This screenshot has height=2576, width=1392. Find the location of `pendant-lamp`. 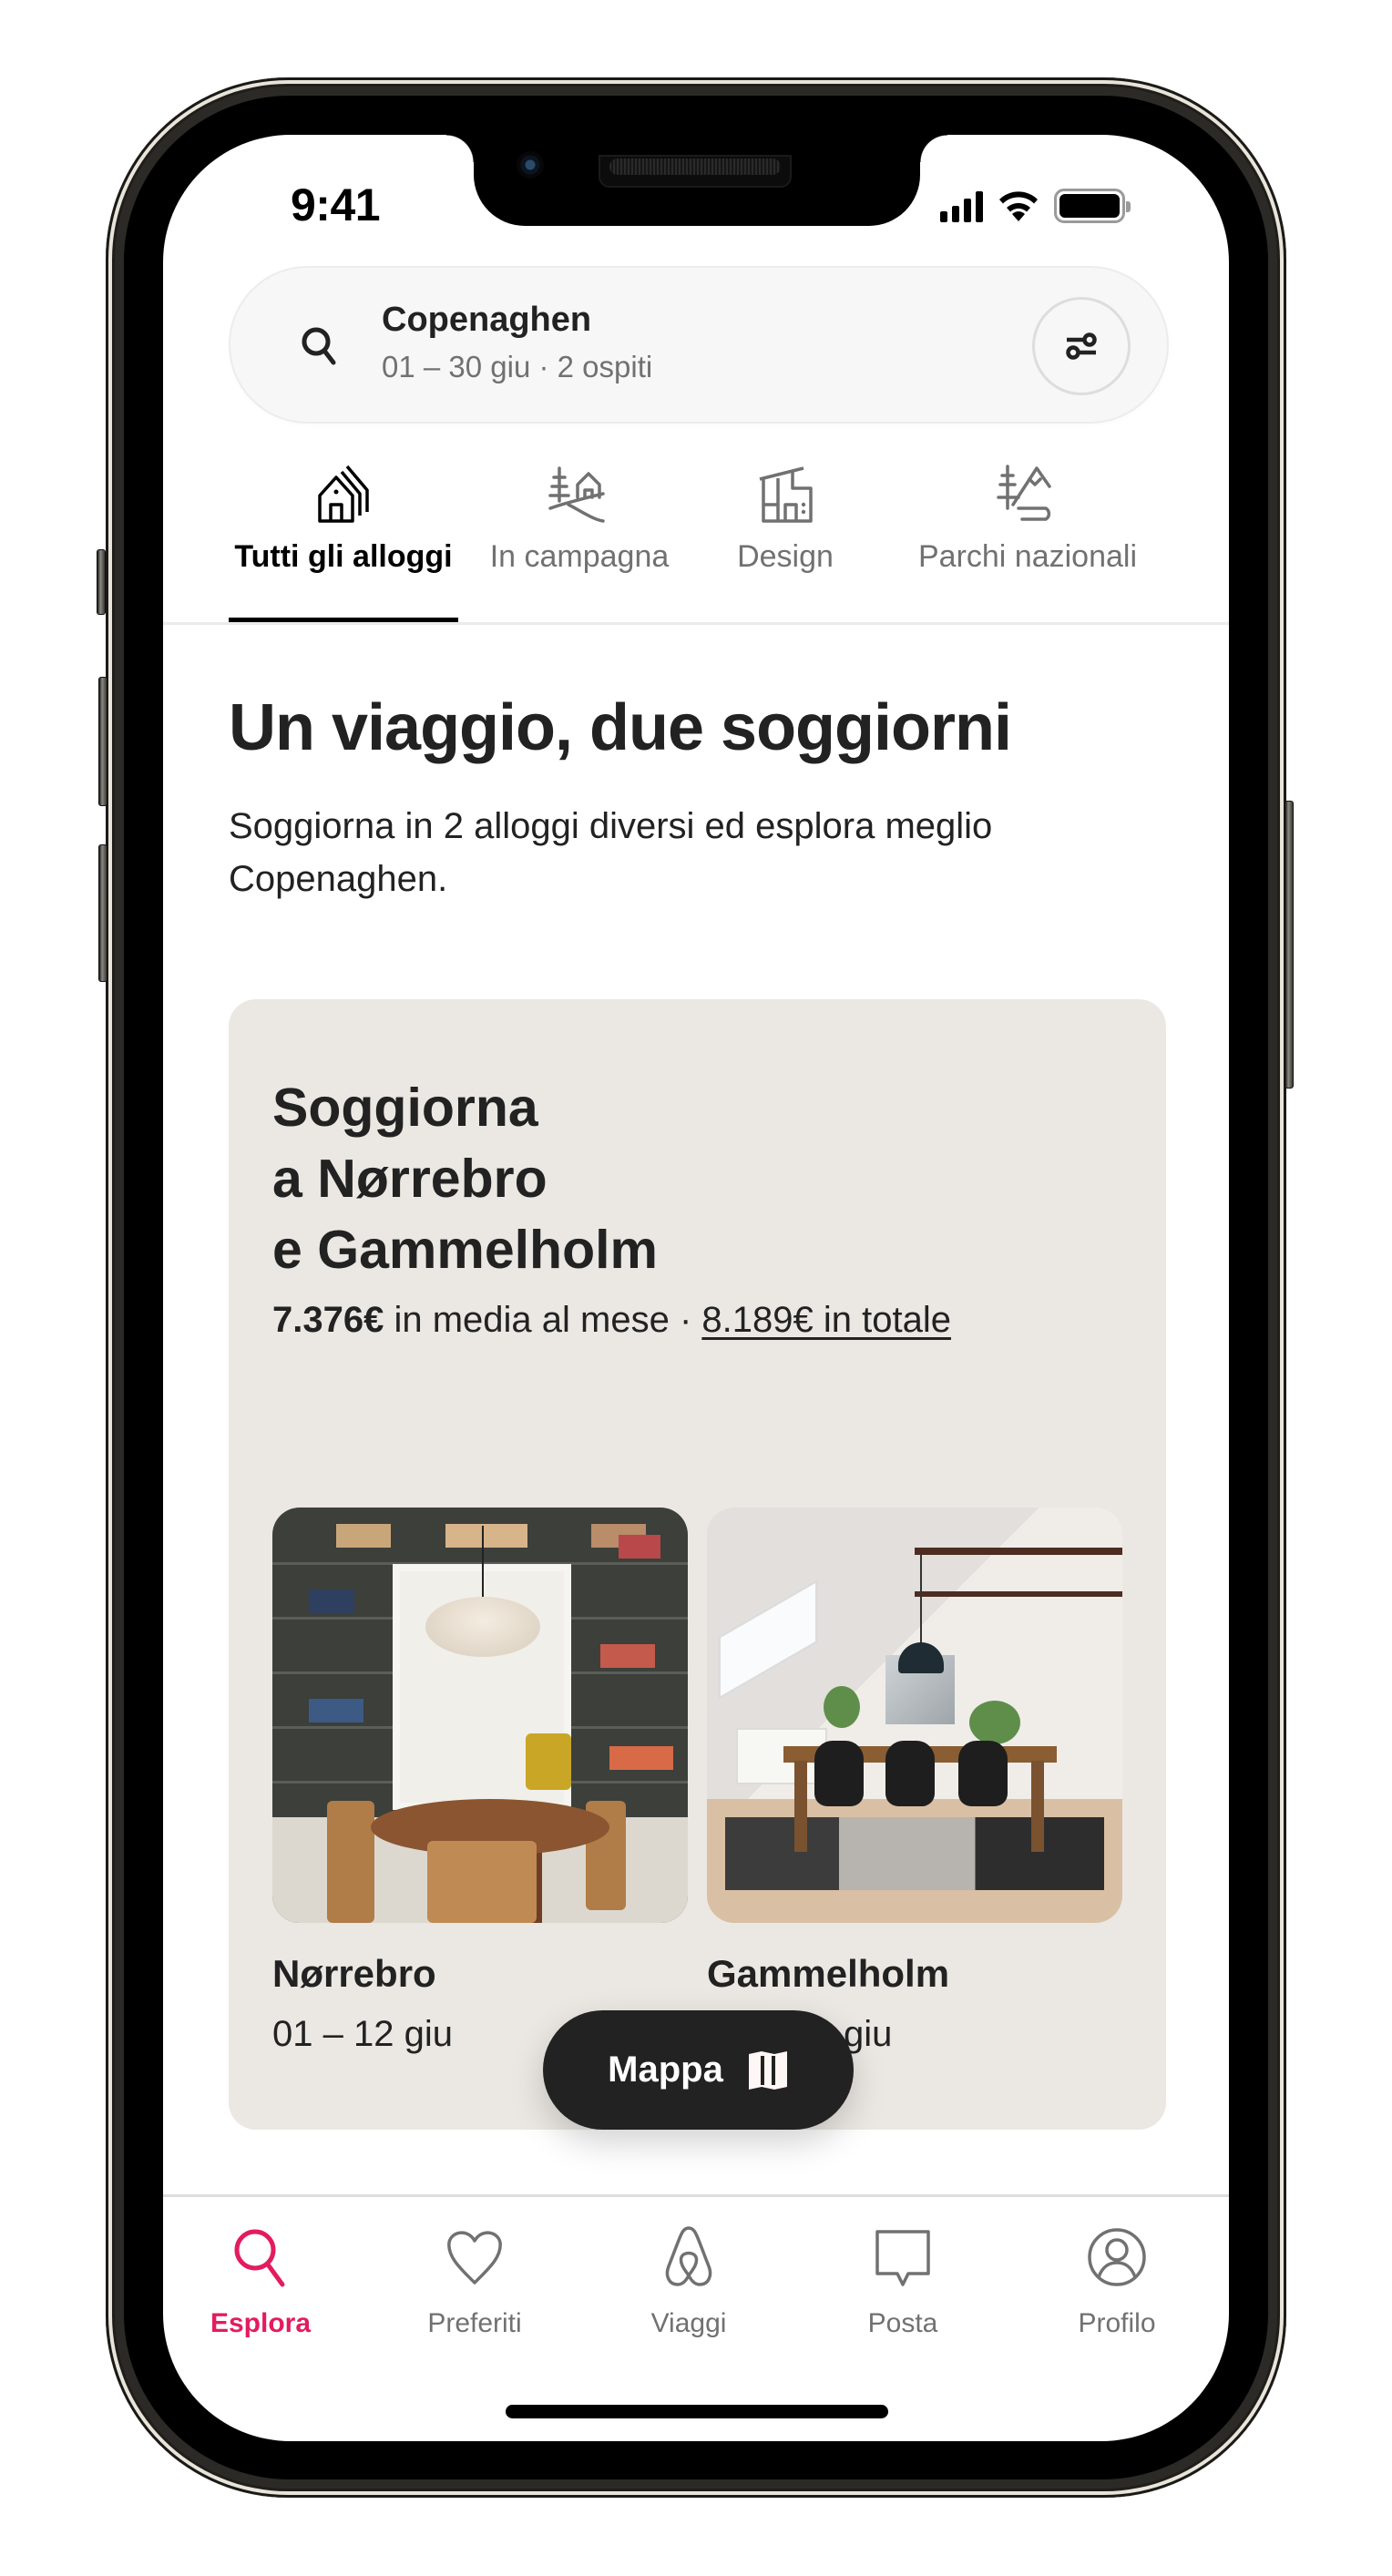

pendant-lamp is located at coordinates (482, 1627).